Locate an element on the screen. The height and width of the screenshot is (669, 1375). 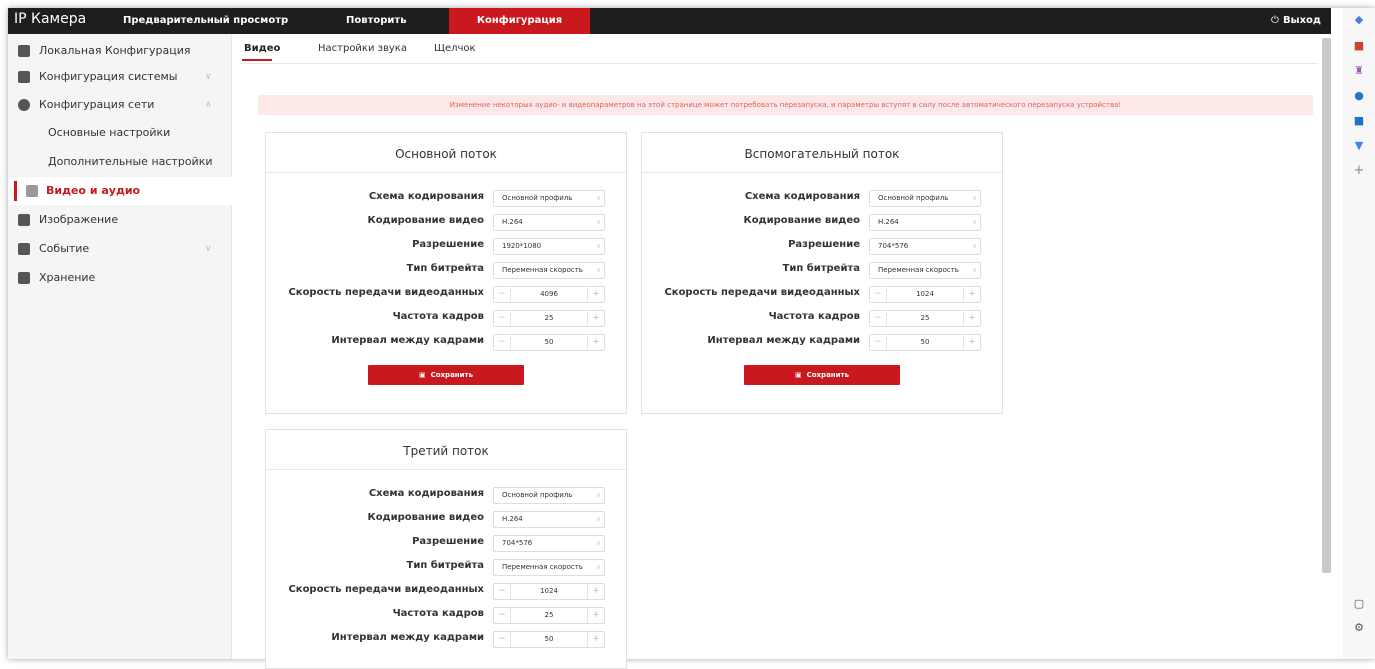
chess-icon: ♜ is located at coordinates (1359, 71).